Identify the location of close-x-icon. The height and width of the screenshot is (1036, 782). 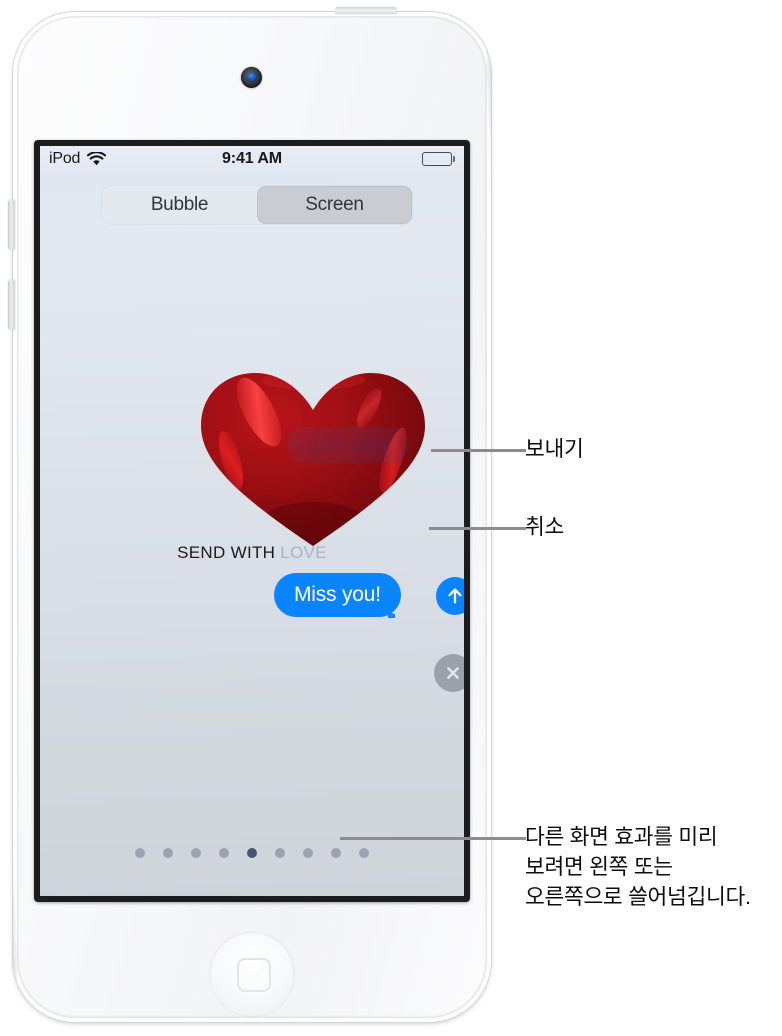
(453, 673).